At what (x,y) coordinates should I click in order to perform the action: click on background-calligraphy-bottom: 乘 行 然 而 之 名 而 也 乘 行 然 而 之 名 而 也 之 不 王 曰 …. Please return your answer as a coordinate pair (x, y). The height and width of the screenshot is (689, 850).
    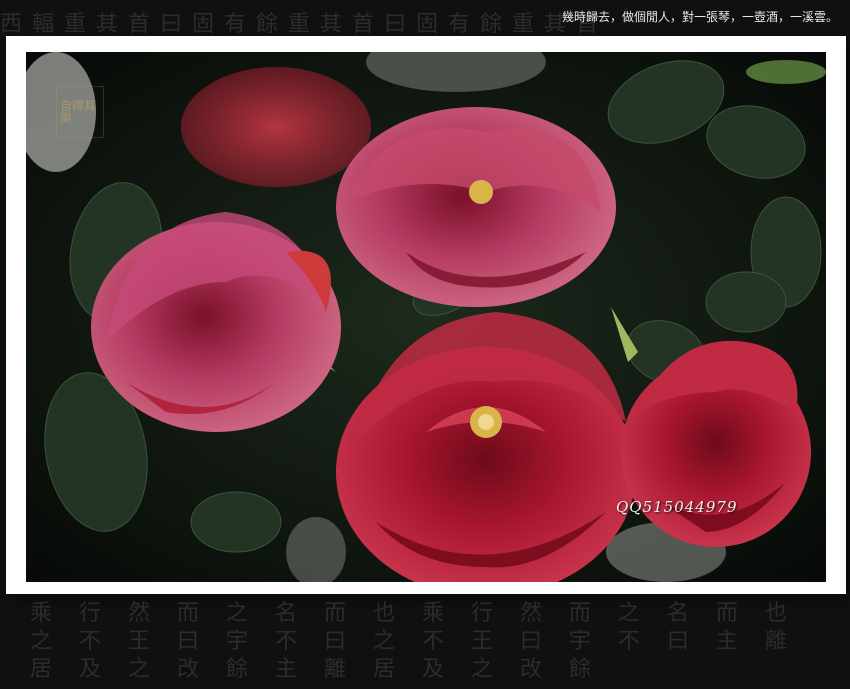
    Looking at the image, I should click on (413, 641).